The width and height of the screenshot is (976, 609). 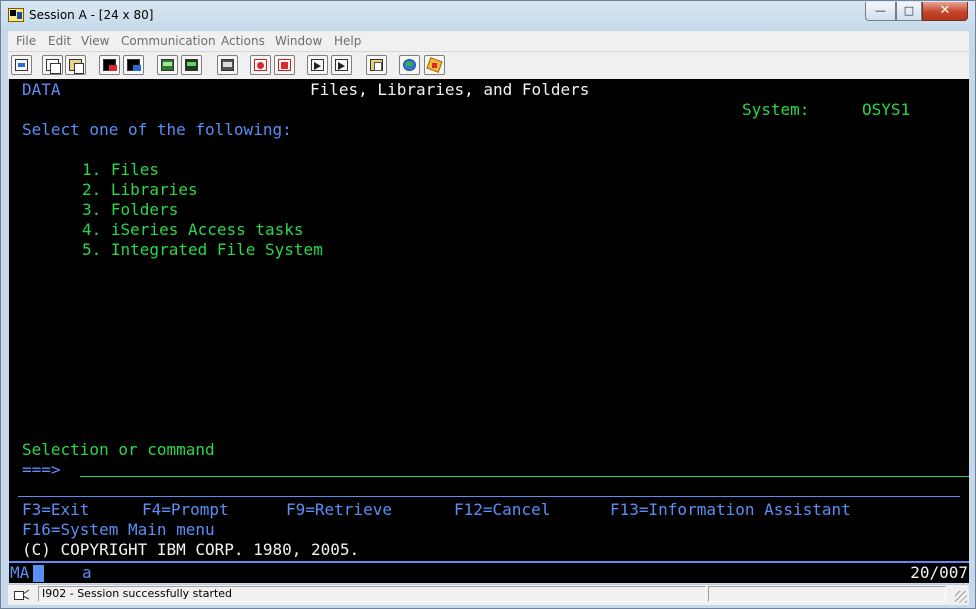 What do you see at coordinates (21, 65) in the screenshot?
I see `print-screen-icon` at bounding box center [21, 65].